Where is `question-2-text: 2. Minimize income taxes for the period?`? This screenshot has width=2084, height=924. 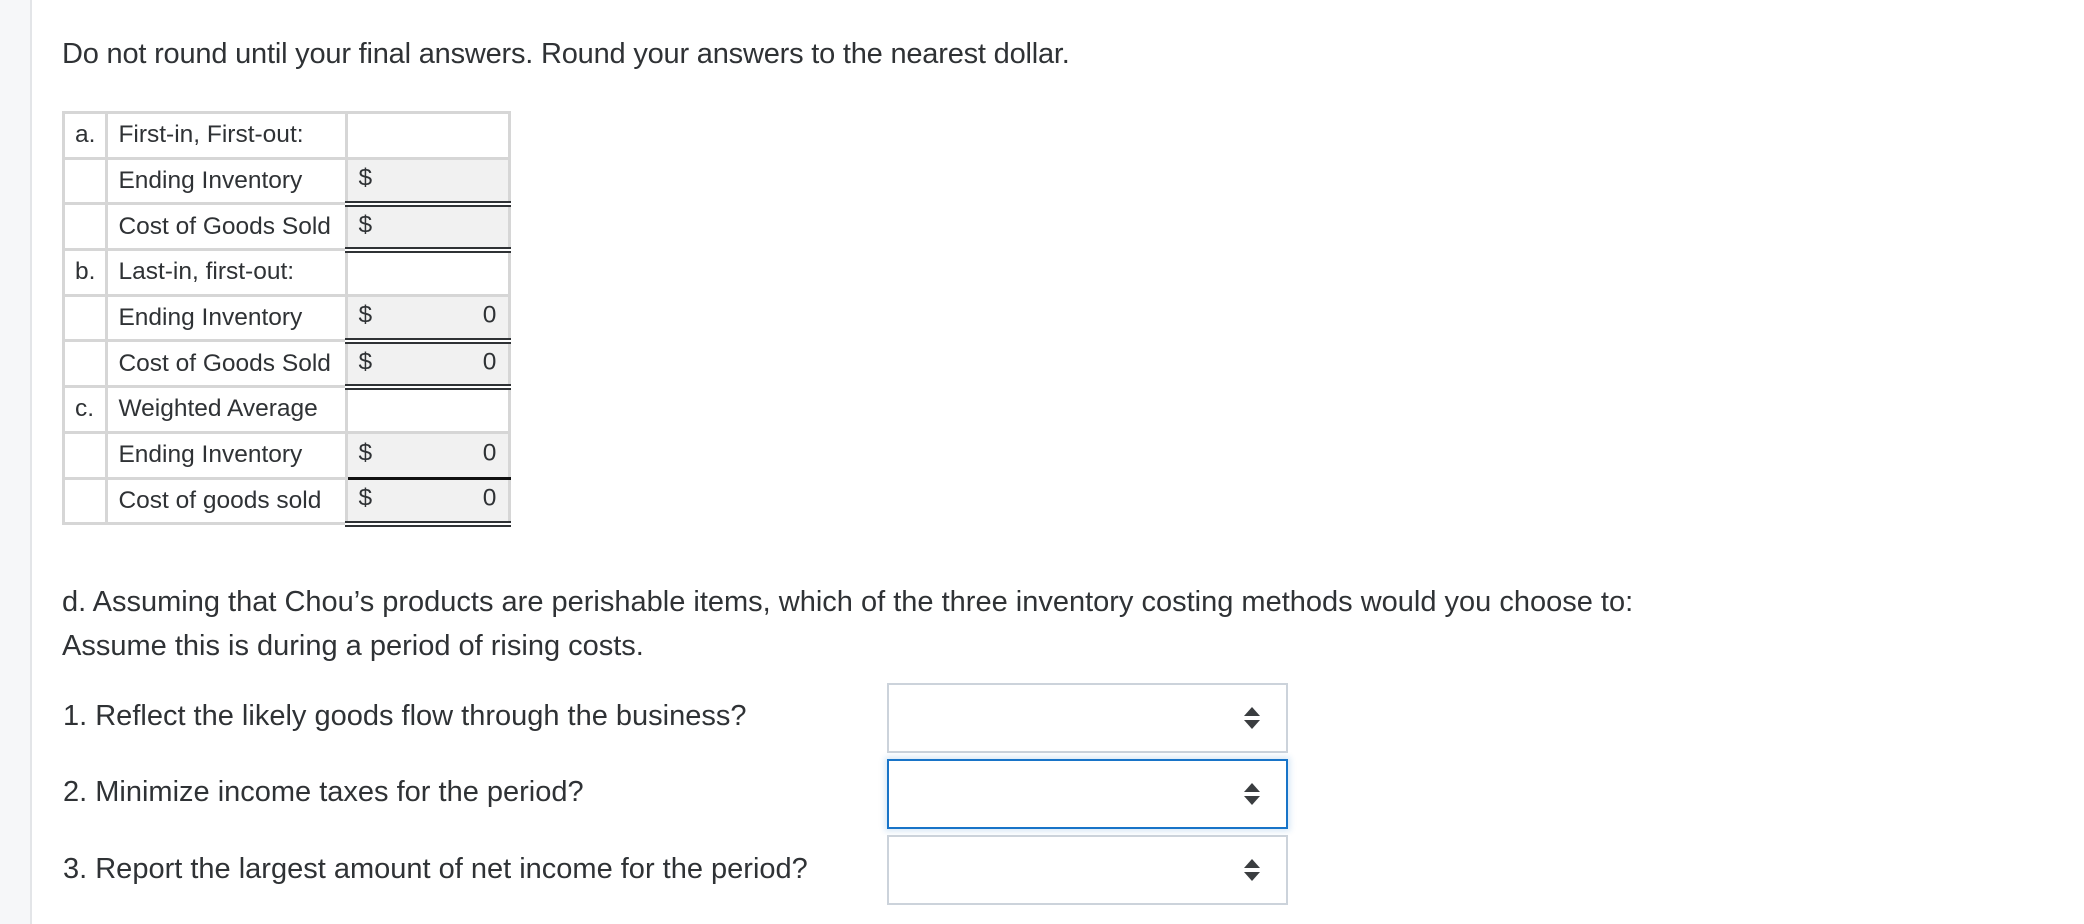 question-2-text: 2. Minimize income taxes for the period? is located at coordinates (323, 792).